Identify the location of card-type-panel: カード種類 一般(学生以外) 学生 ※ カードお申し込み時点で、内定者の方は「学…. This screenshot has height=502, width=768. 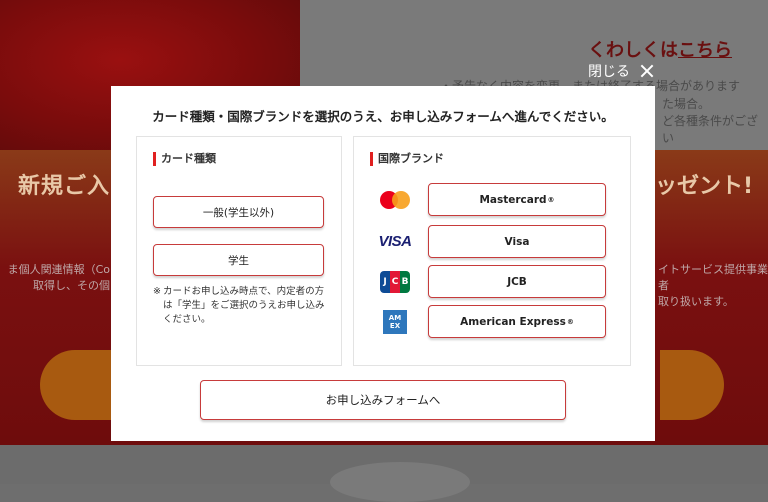
(239, 251).